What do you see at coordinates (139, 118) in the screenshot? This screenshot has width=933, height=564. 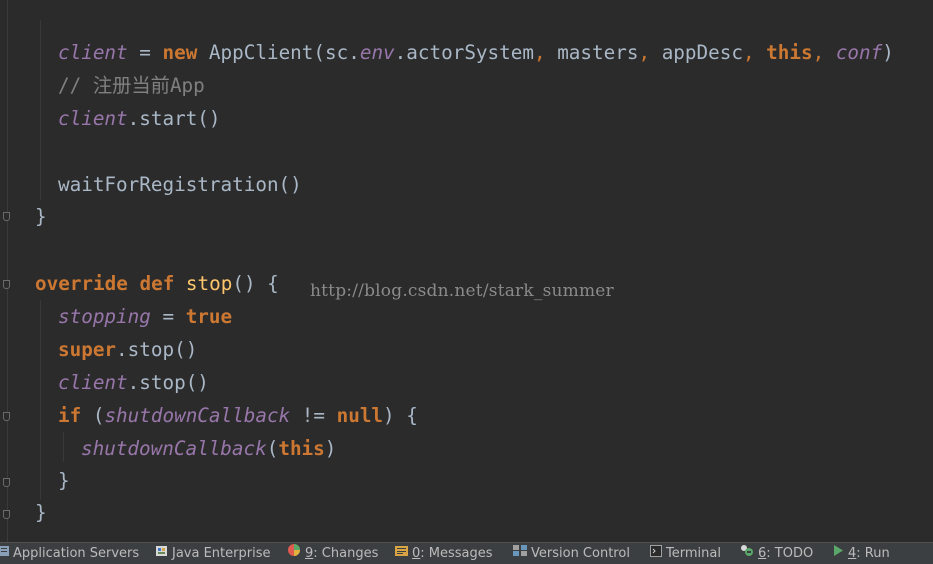 I see `code-line-3: client.start()` at bounding box center [139, 118].